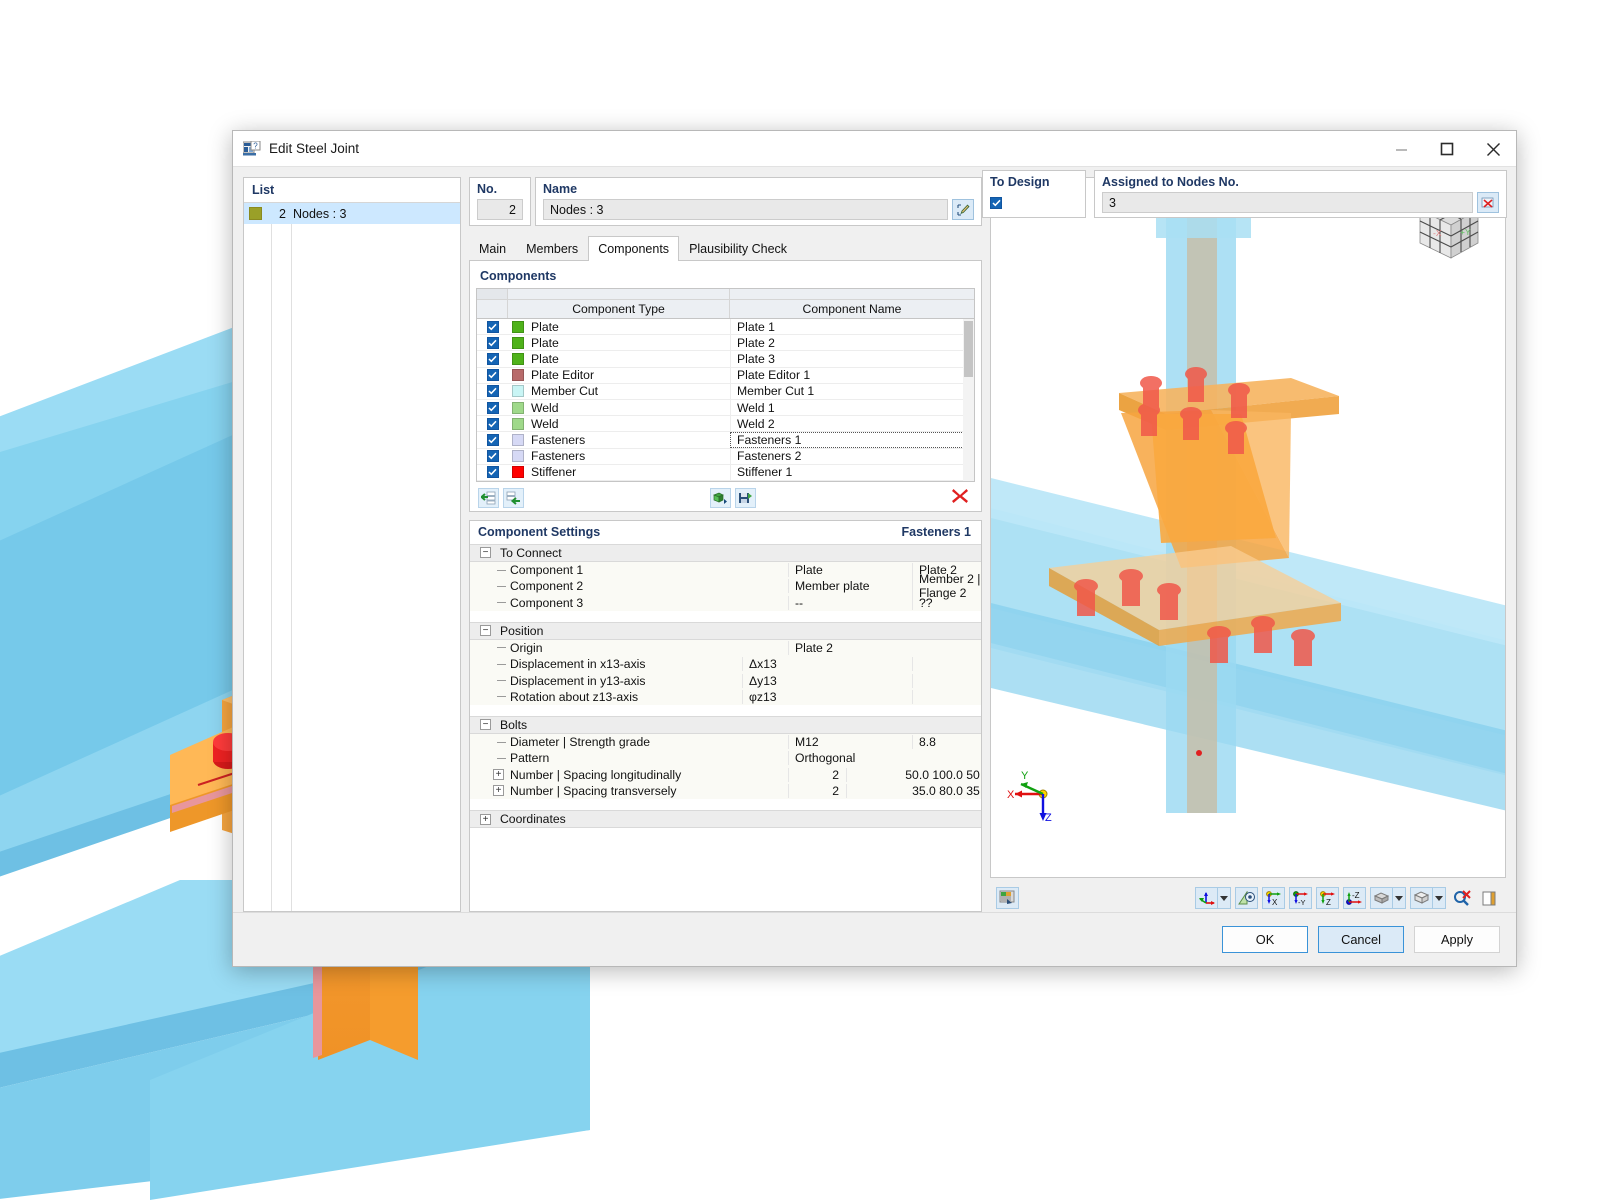 This screenshot has width=1600, height=1200. I want to click on components-table-scrollbar, so click(968, 400).